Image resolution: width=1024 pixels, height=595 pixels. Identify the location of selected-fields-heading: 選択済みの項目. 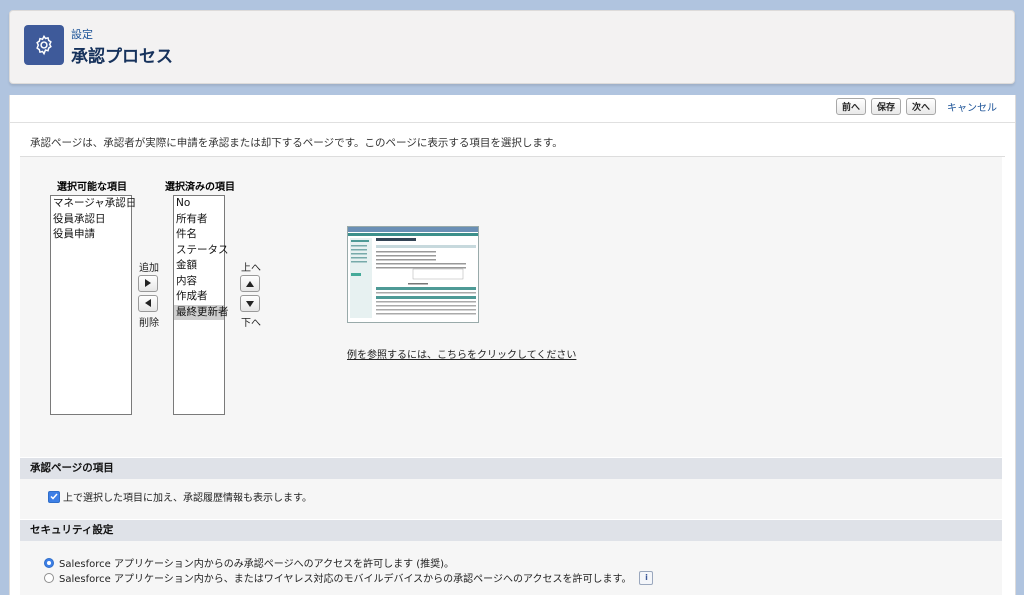
(200, 187).